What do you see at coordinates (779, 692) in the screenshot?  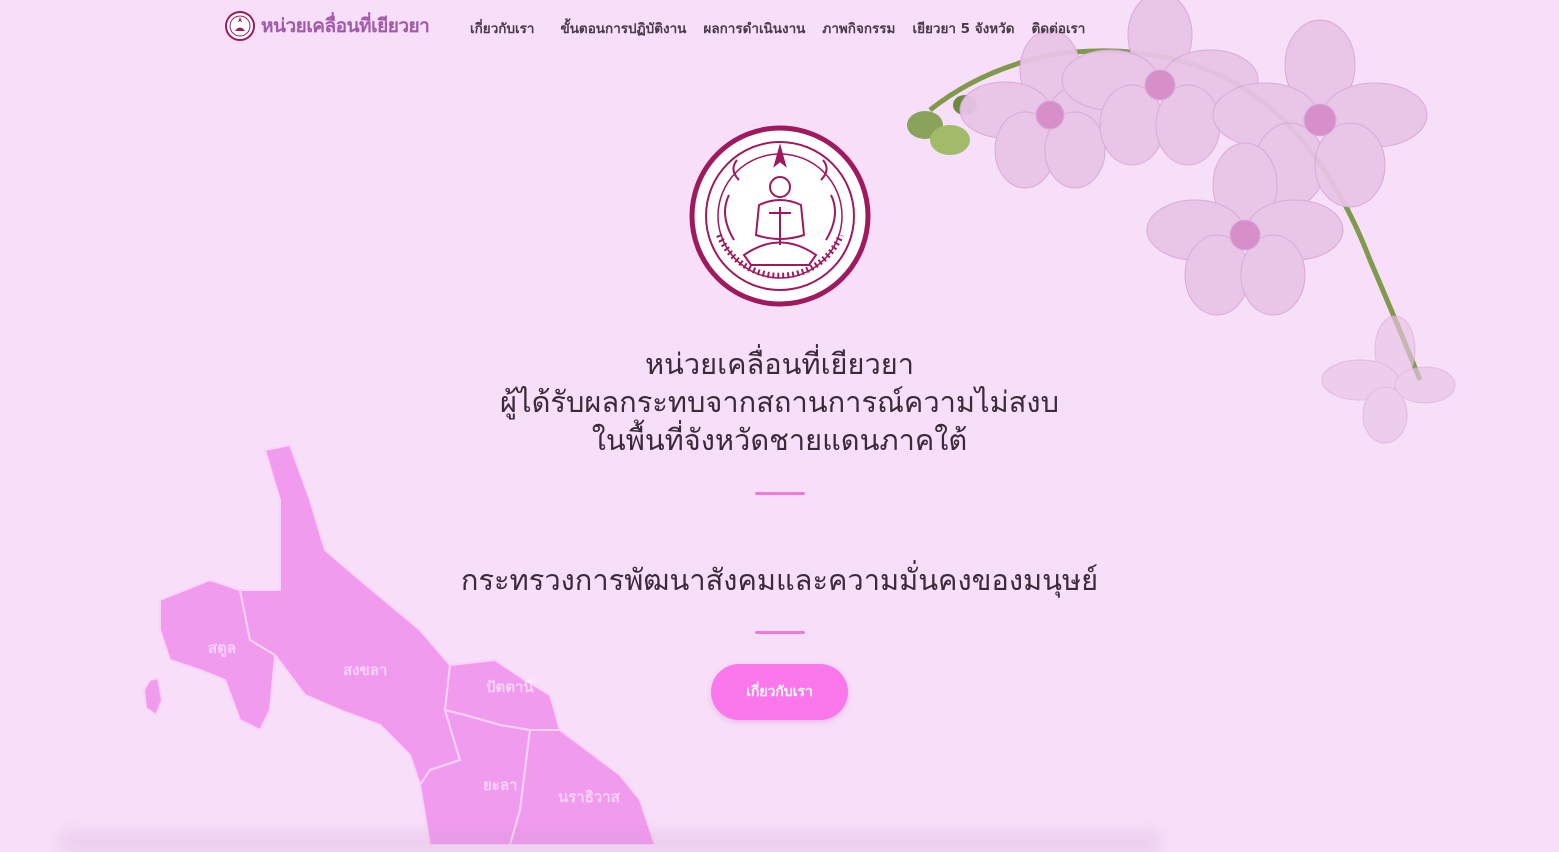 I see `about-us-button: เกี่ยวกับเรา` at bounding box center [779, 692].